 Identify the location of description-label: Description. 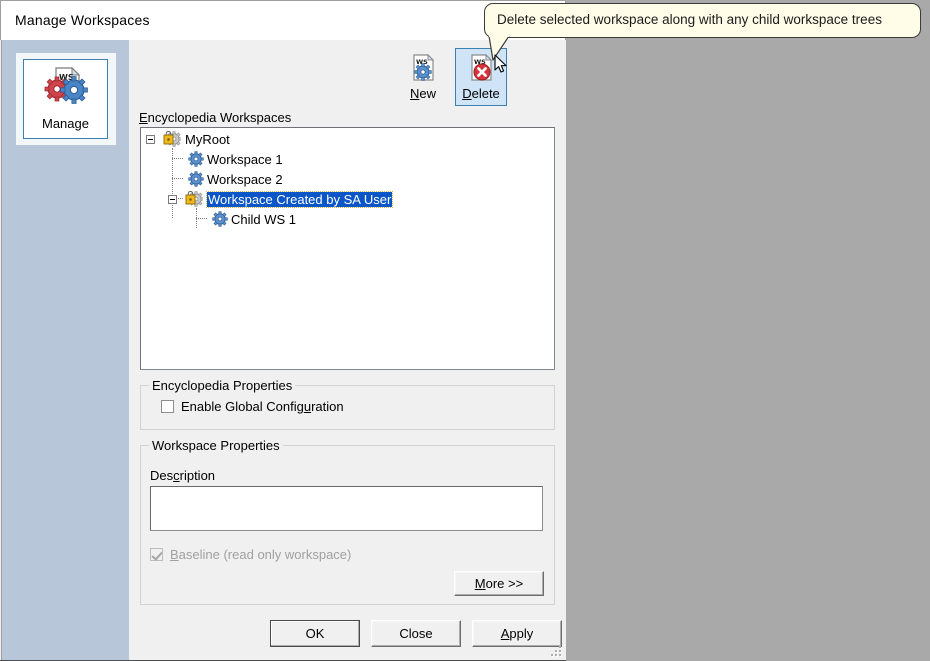
(182, 475).